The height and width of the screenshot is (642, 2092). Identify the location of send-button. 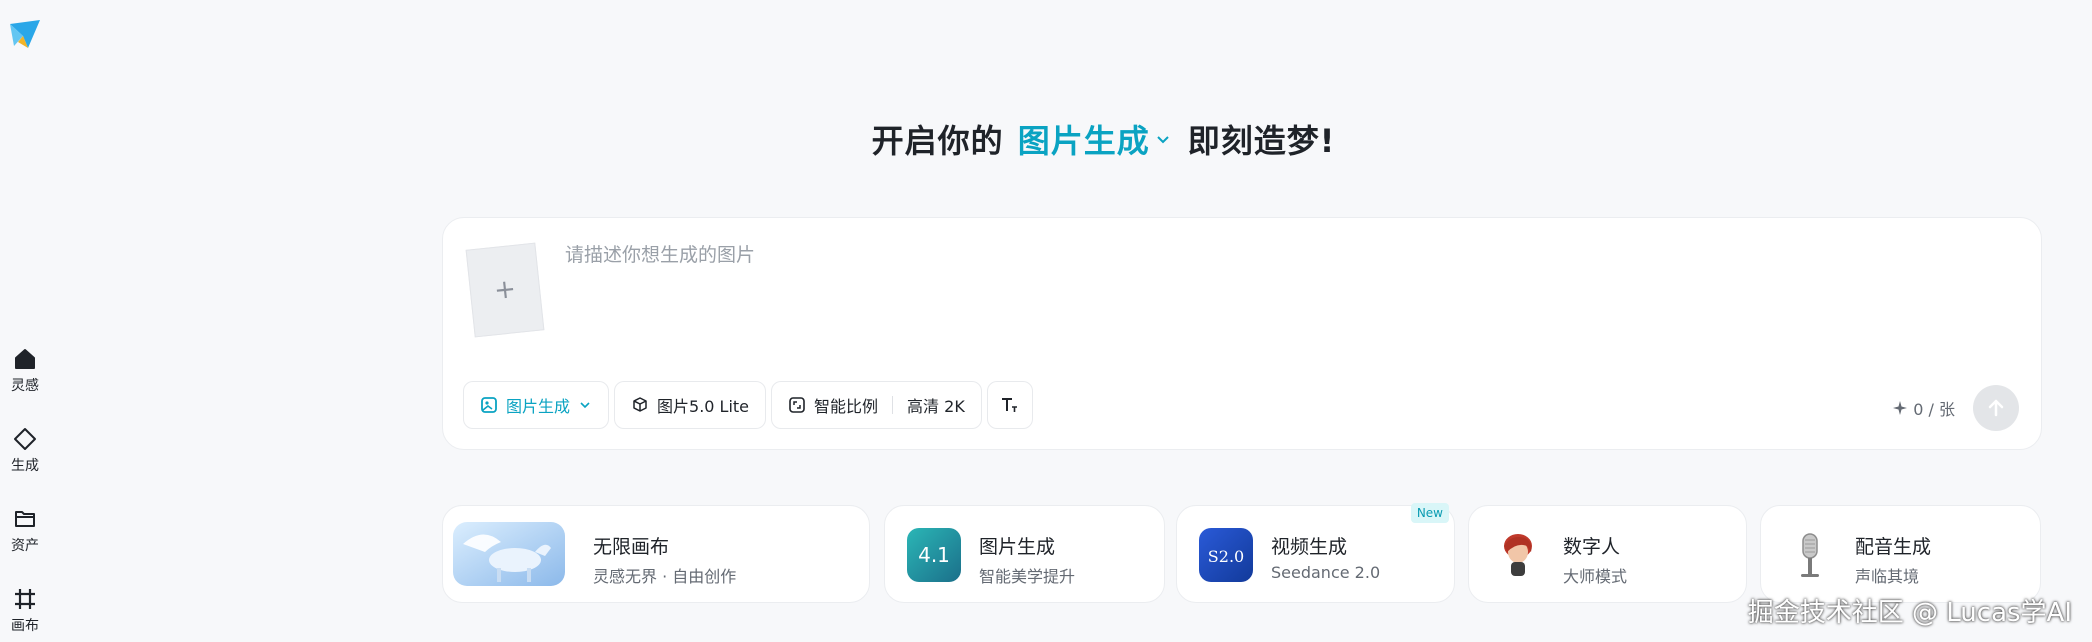
(1996, 408).